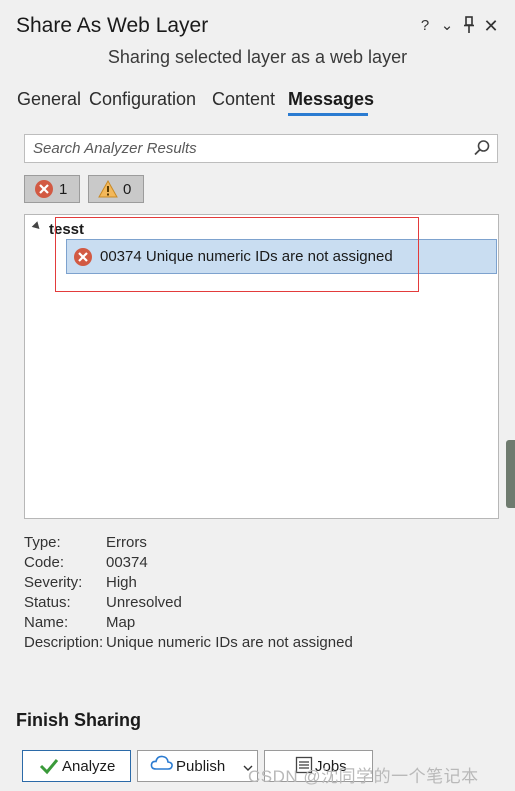 The width and height of the screenshot is (515, 791). What do you see at coordinates (142, 99) in the screenshot?
I see `tab-configuration: Configuration` at bounding box center [142, 99].